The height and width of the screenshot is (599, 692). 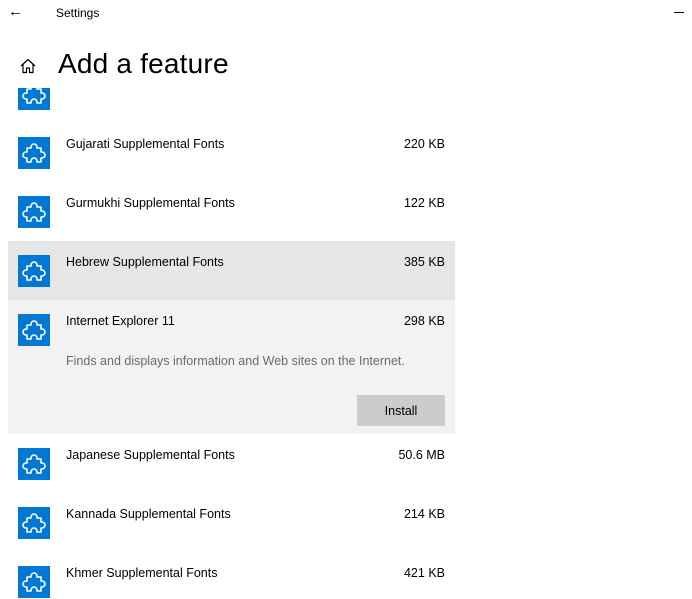 I want to click on feature-item-kannada: Kannada Supplemental Fonts 214 KB, so click(x=231, y=522).